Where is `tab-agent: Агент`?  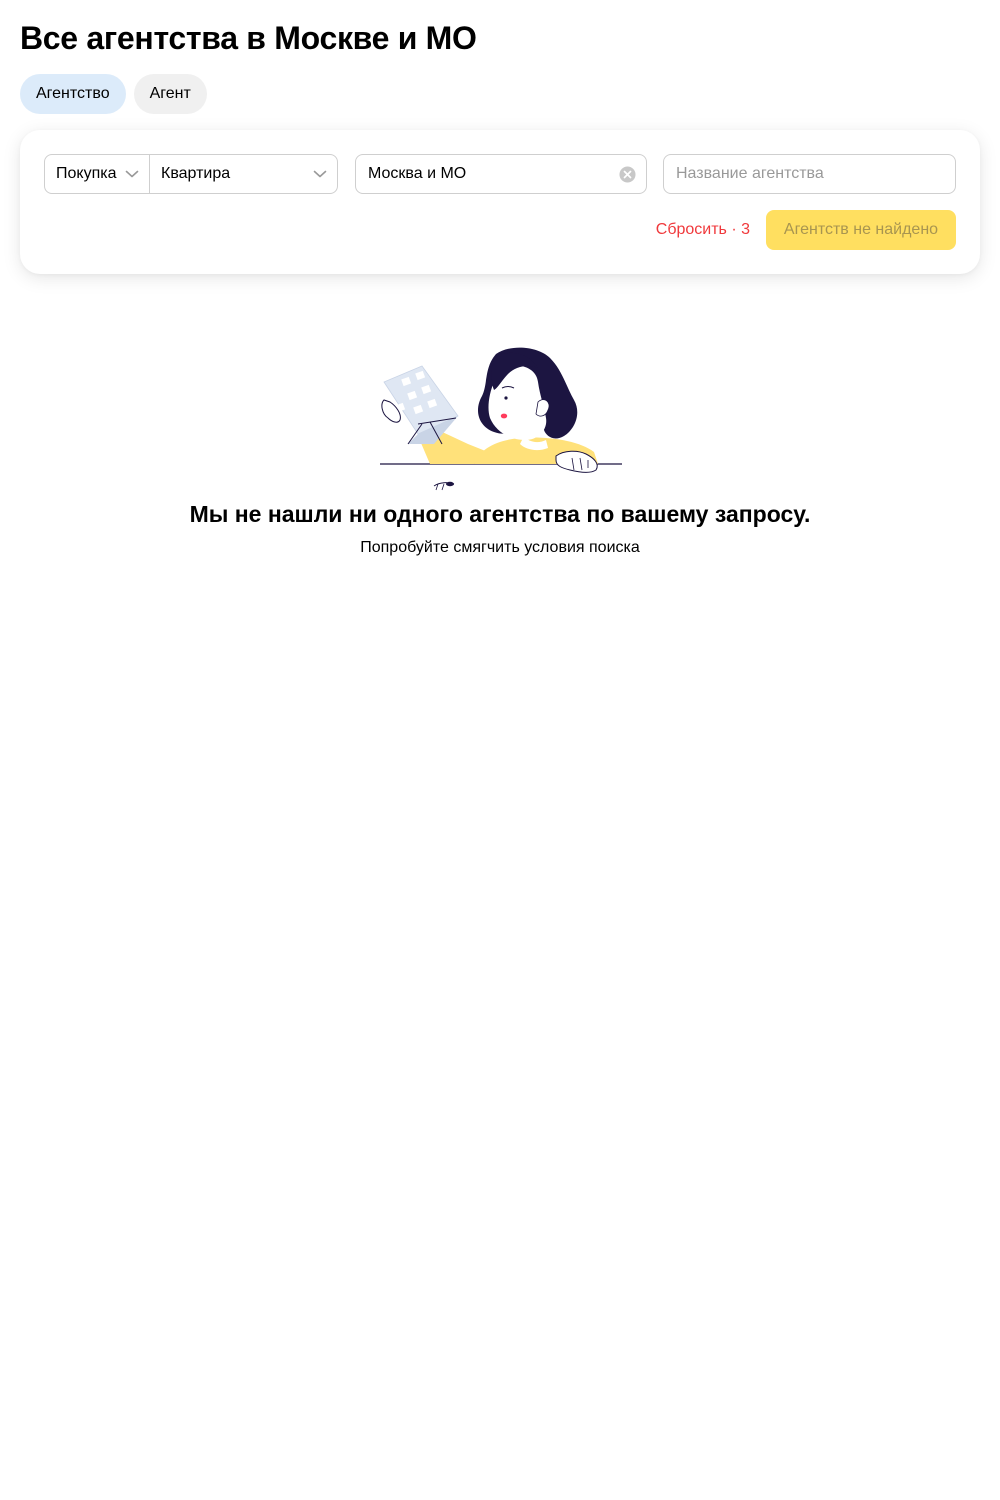
tab-agent: Агент is located at coordinates (170, 94).